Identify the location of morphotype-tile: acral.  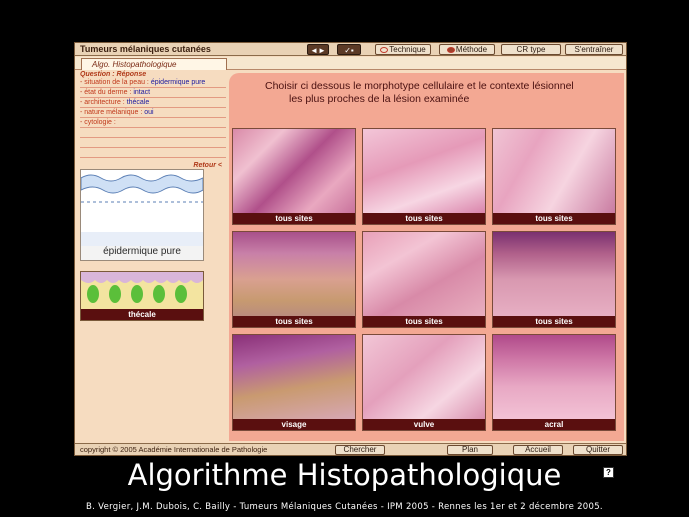
(554, 382).